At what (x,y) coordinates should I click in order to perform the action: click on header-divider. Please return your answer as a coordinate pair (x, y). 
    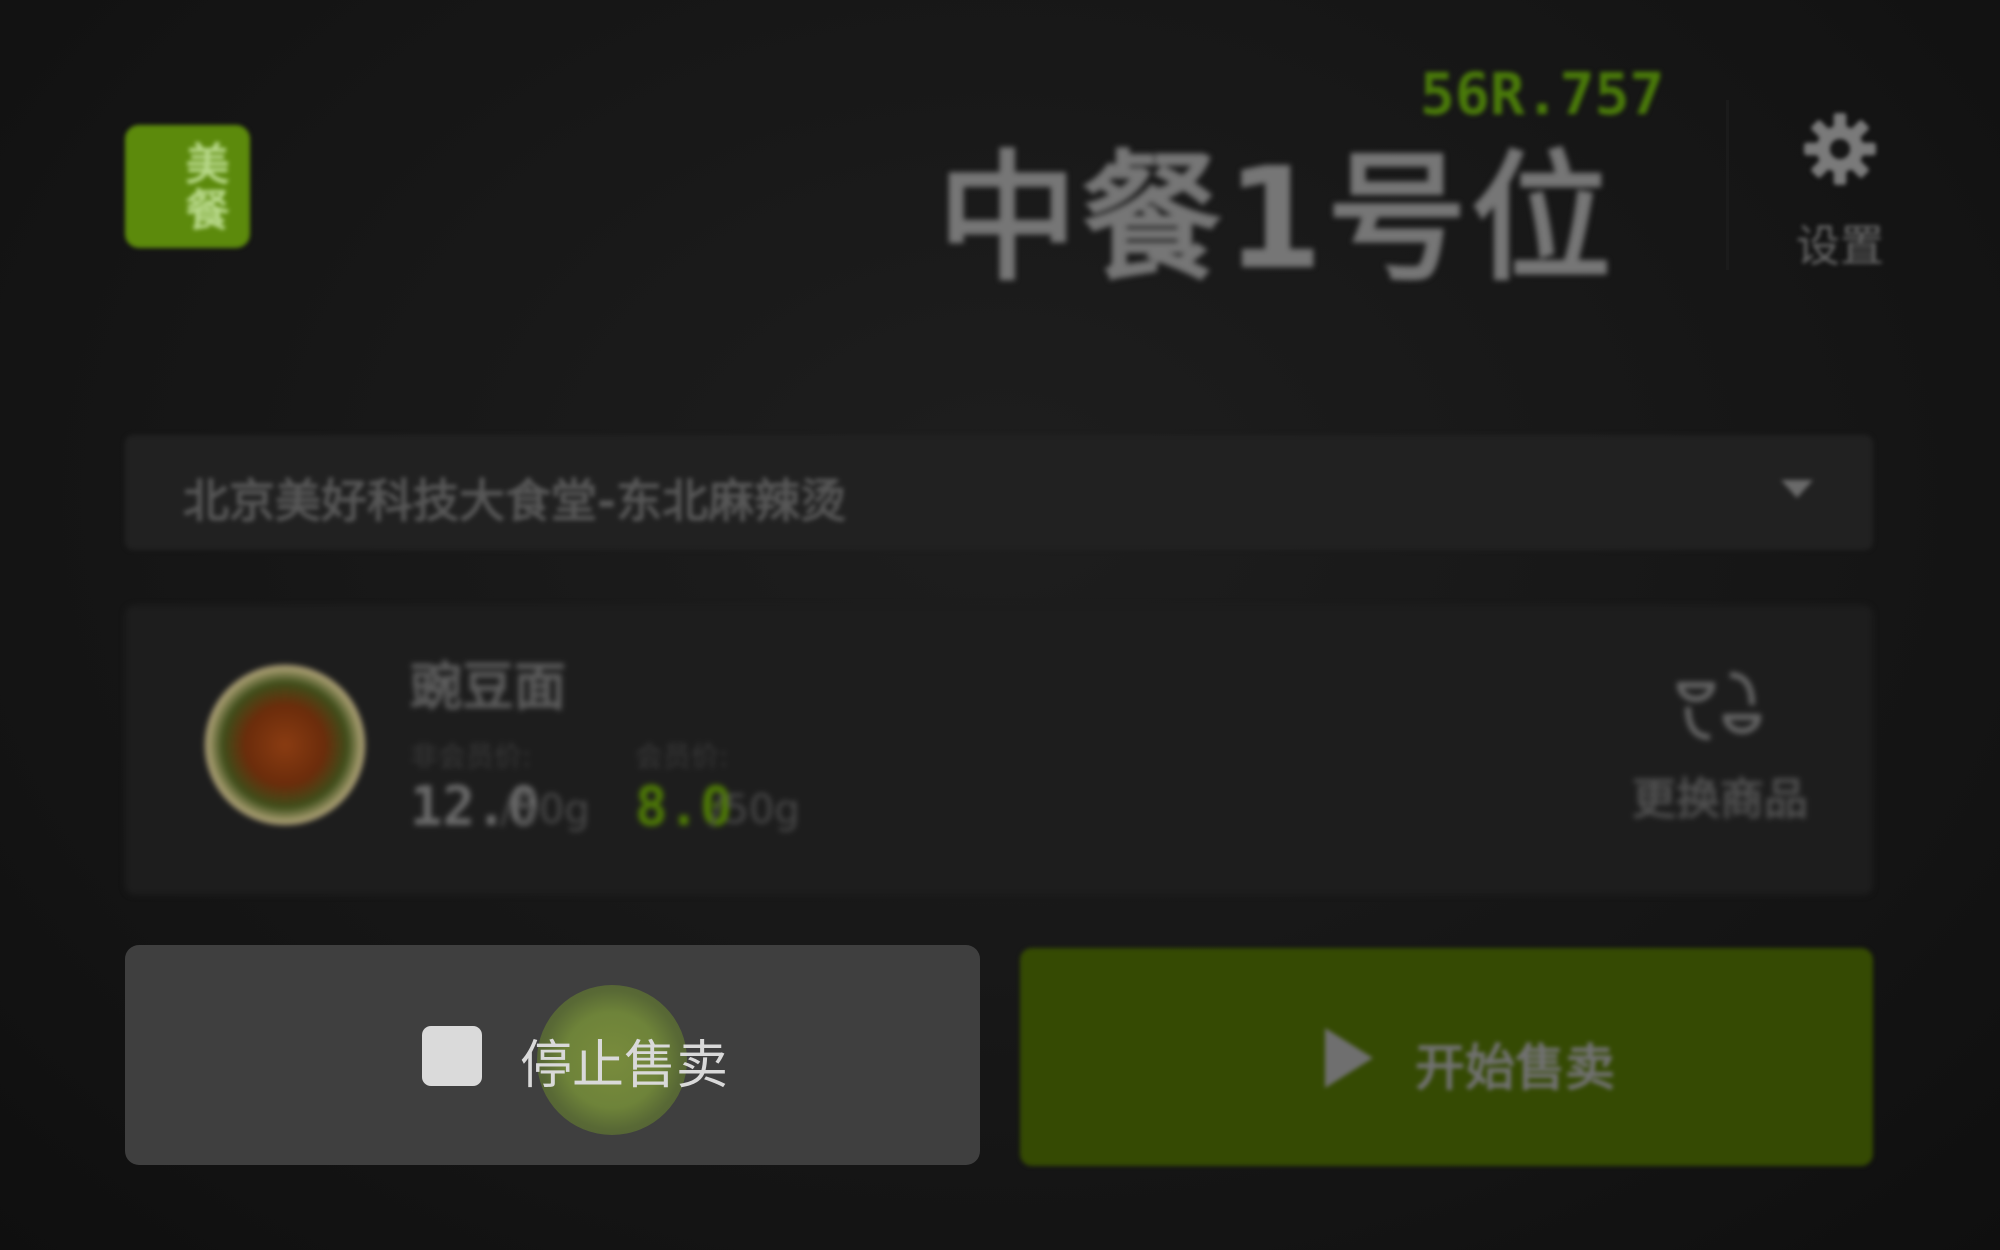
    Looking at the image, I should click on (1727, 185).